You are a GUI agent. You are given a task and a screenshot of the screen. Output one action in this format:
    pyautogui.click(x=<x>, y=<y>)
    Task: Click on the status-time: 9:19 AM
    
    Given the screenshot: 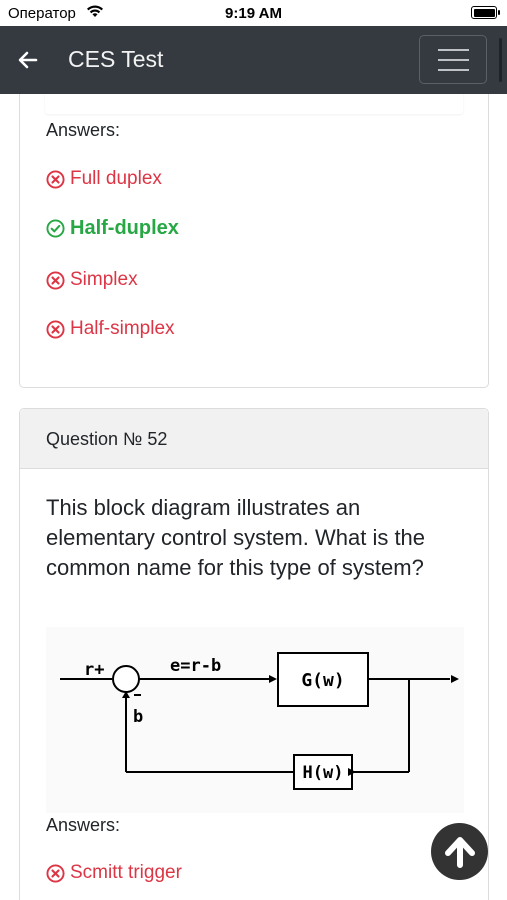 What is the action you would take?
    pyautogui.click(x=253, y=13)
    